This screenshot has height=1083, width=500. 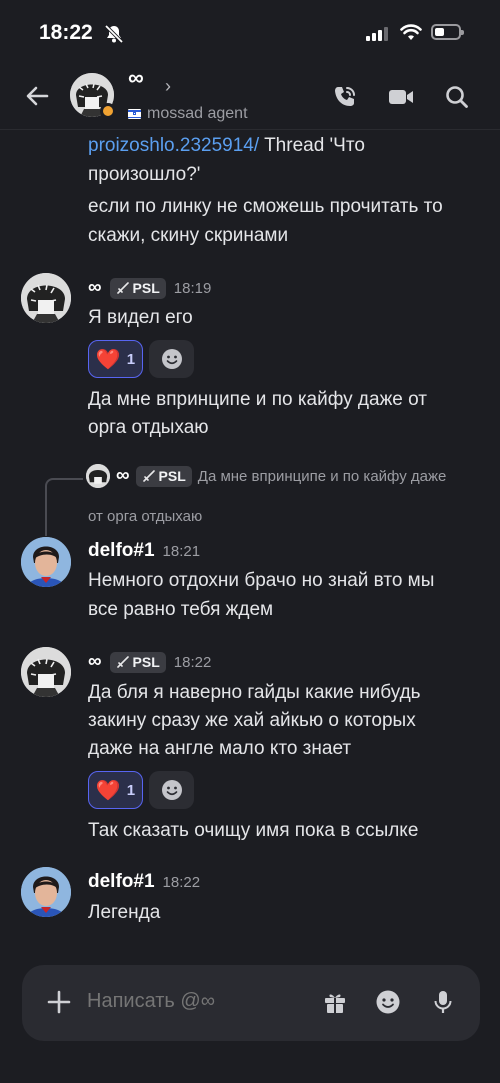 What do you see at coordinates (265, 206) in the screenshot?
I see `message-text: если по линку не сможешь прочитать то` at bounding box center [265, 206].